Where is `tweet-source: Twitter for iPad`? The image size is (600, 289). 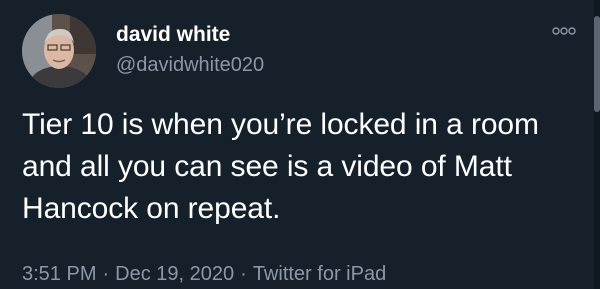 tweet-source: Twitter for iPad is located at coordinates (319, 274).